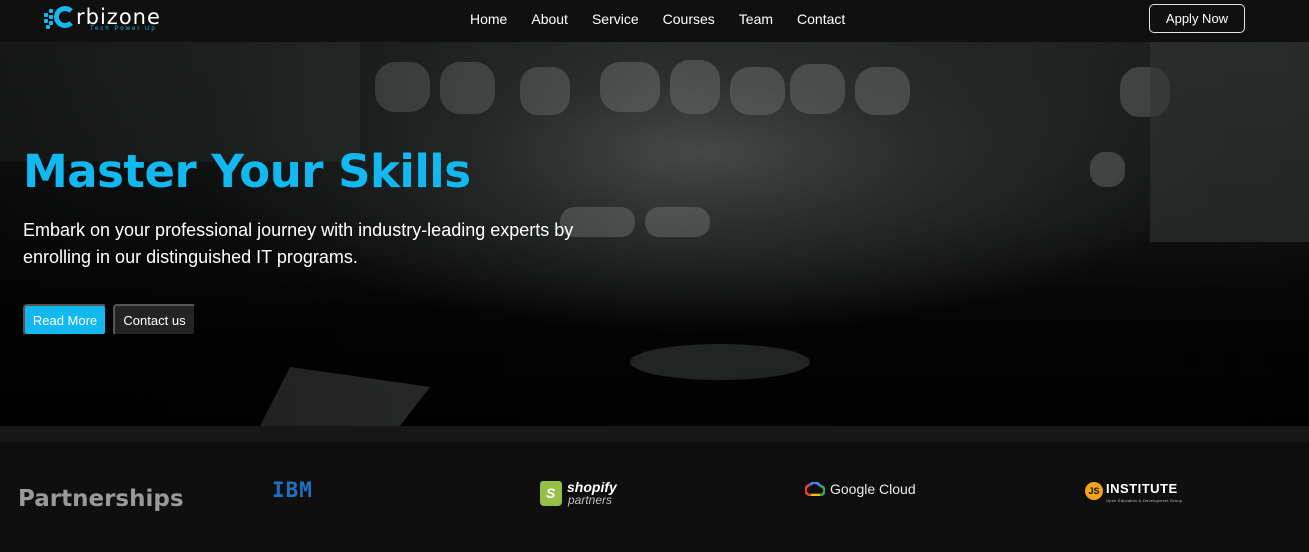 The image size is (1309, 552). What do you see at coordinates (292, 490) in the screenshot?
I see `ibm-logo: IBM` at bounding box center [292, 490].